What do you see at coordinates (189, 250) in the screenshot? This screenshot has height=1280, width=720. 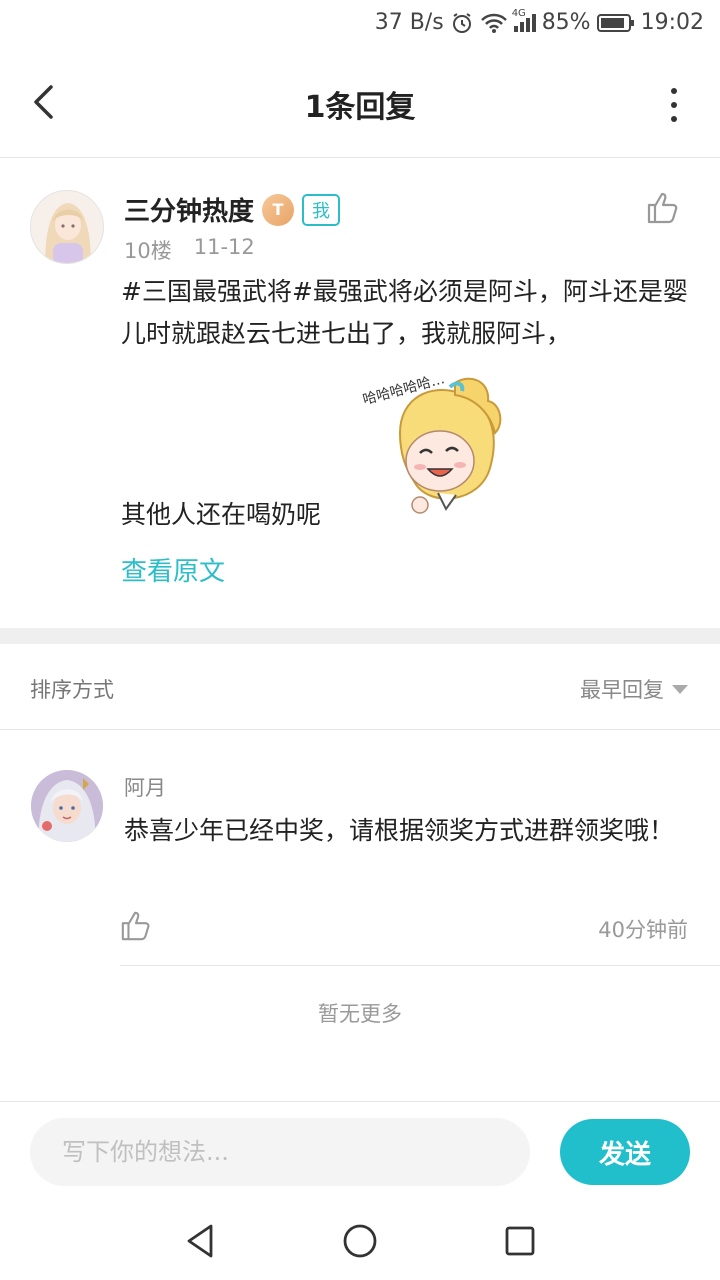 I see `post-meta: 10楼 11-12` at bounding box center [189, 250].